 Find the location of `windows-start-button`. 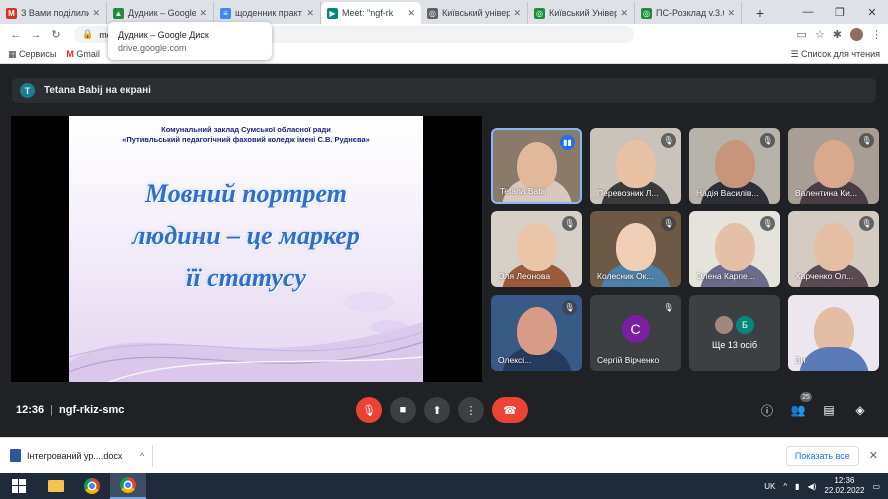

windows-start-button is located at coordinates (19, 486).